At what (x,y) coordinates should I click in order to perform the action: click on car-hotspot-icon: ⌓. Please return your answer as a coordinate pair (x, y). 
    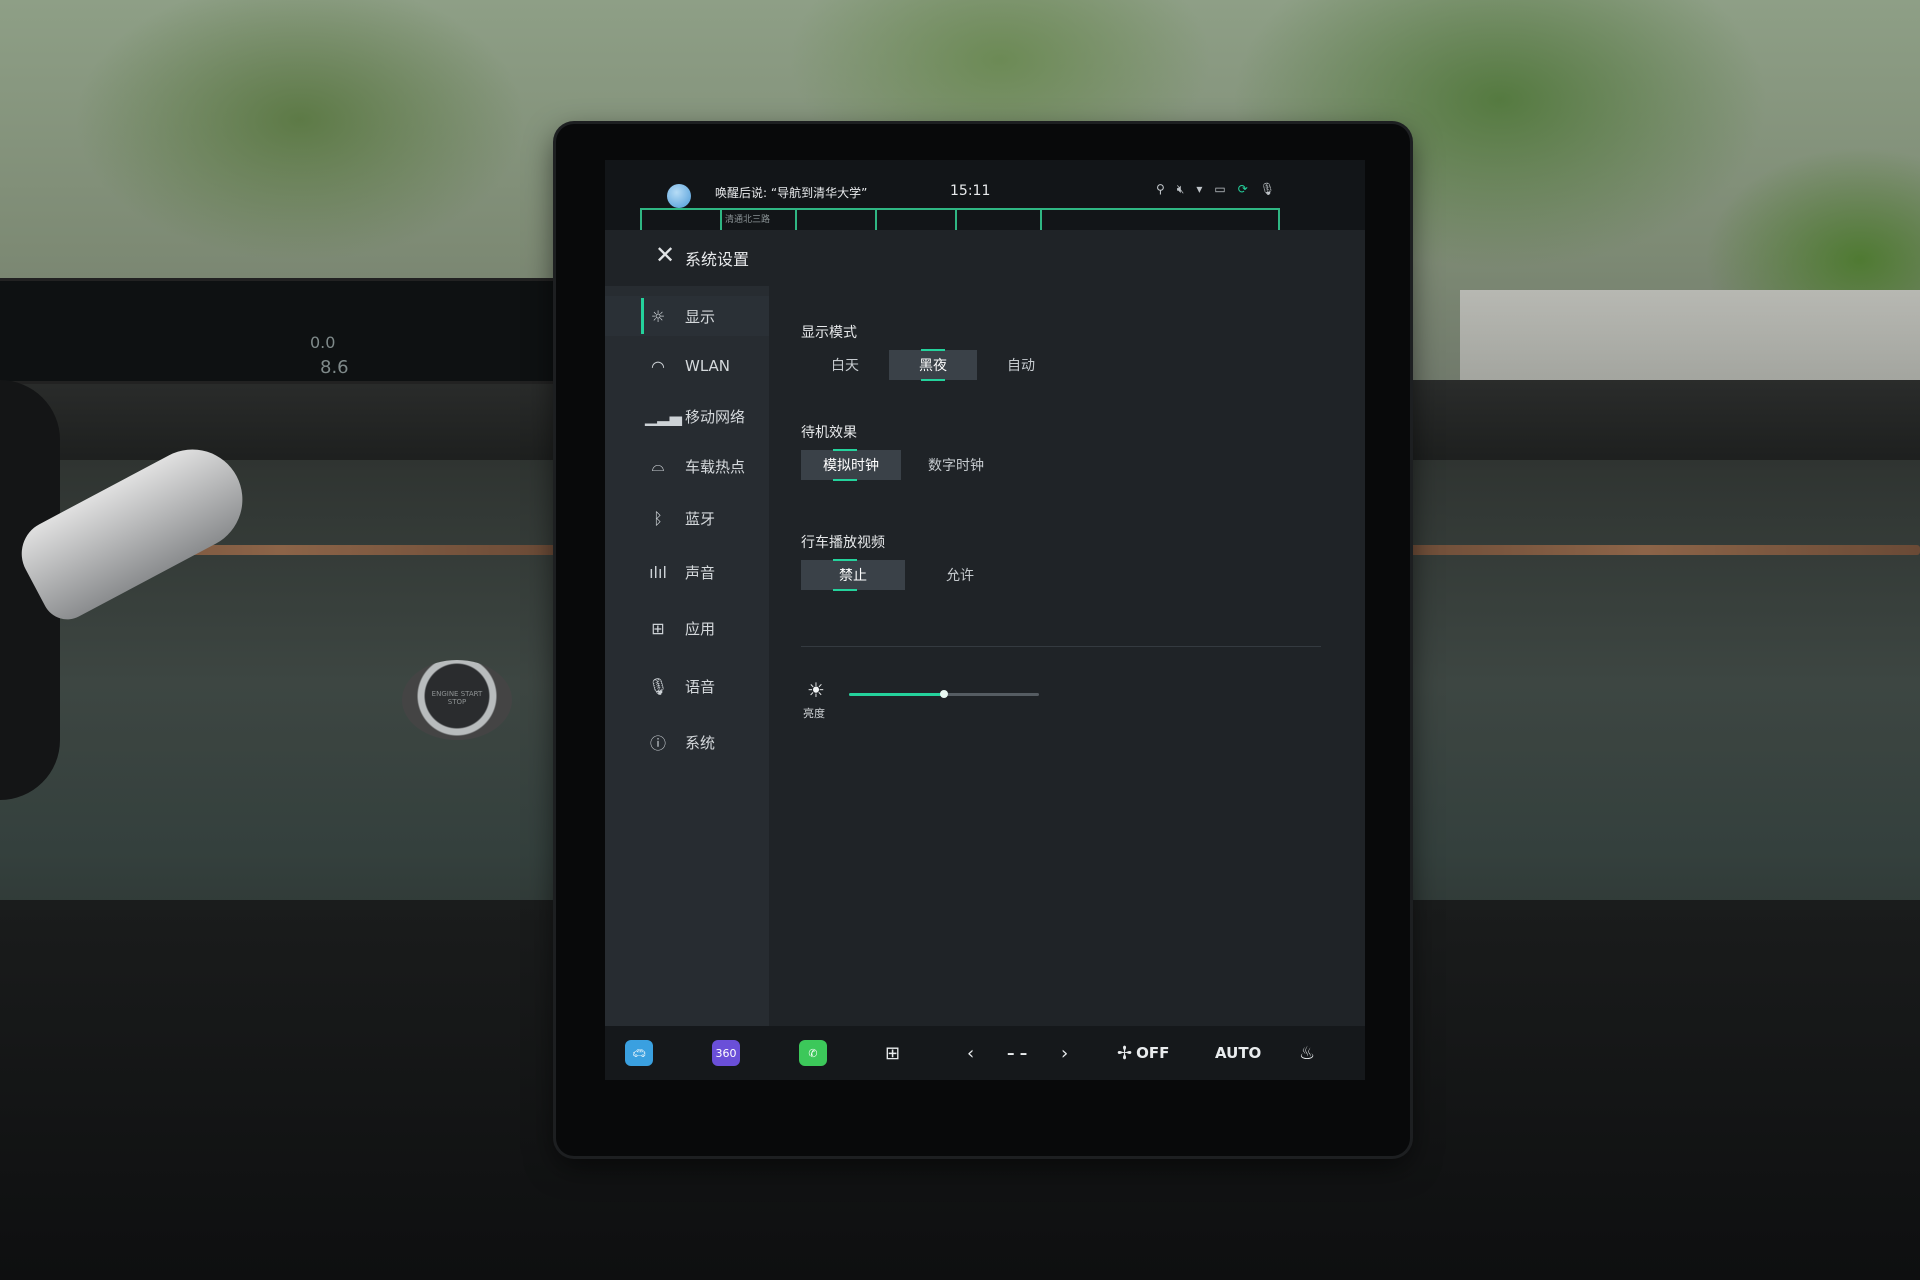
    Looking at the image, I should click on (658, 465).